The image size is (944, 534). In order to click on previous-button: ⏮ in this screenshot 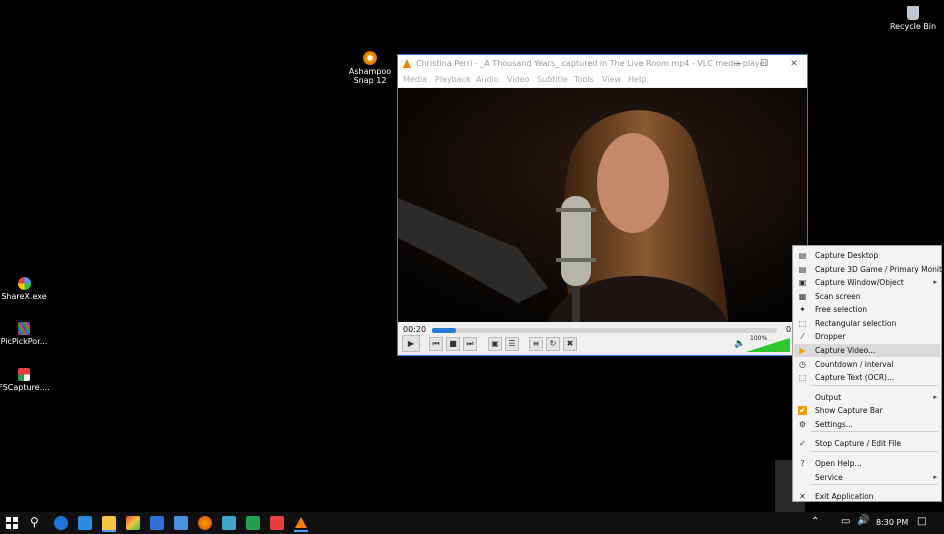, I will do `click(436, 344)`.